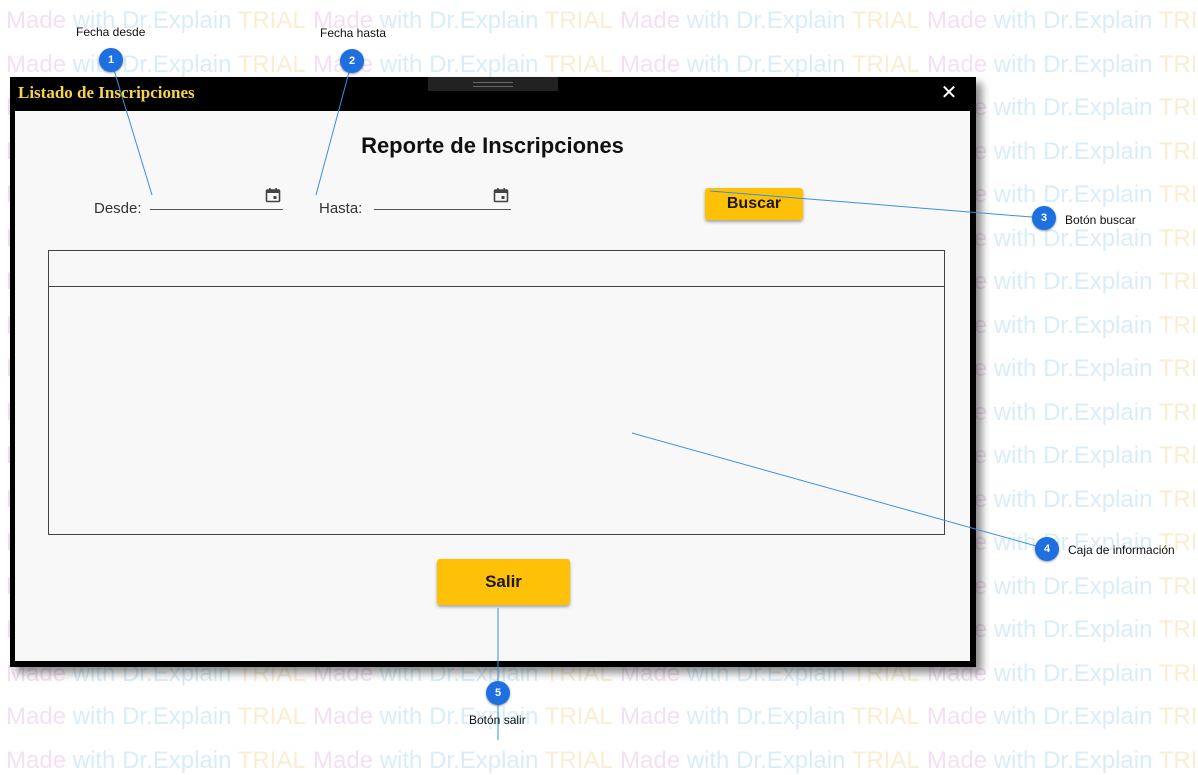  Describe the element at coordinates (106, 92) in the screenshot. I see `window-title: Listado de Inscripciones` at that location.